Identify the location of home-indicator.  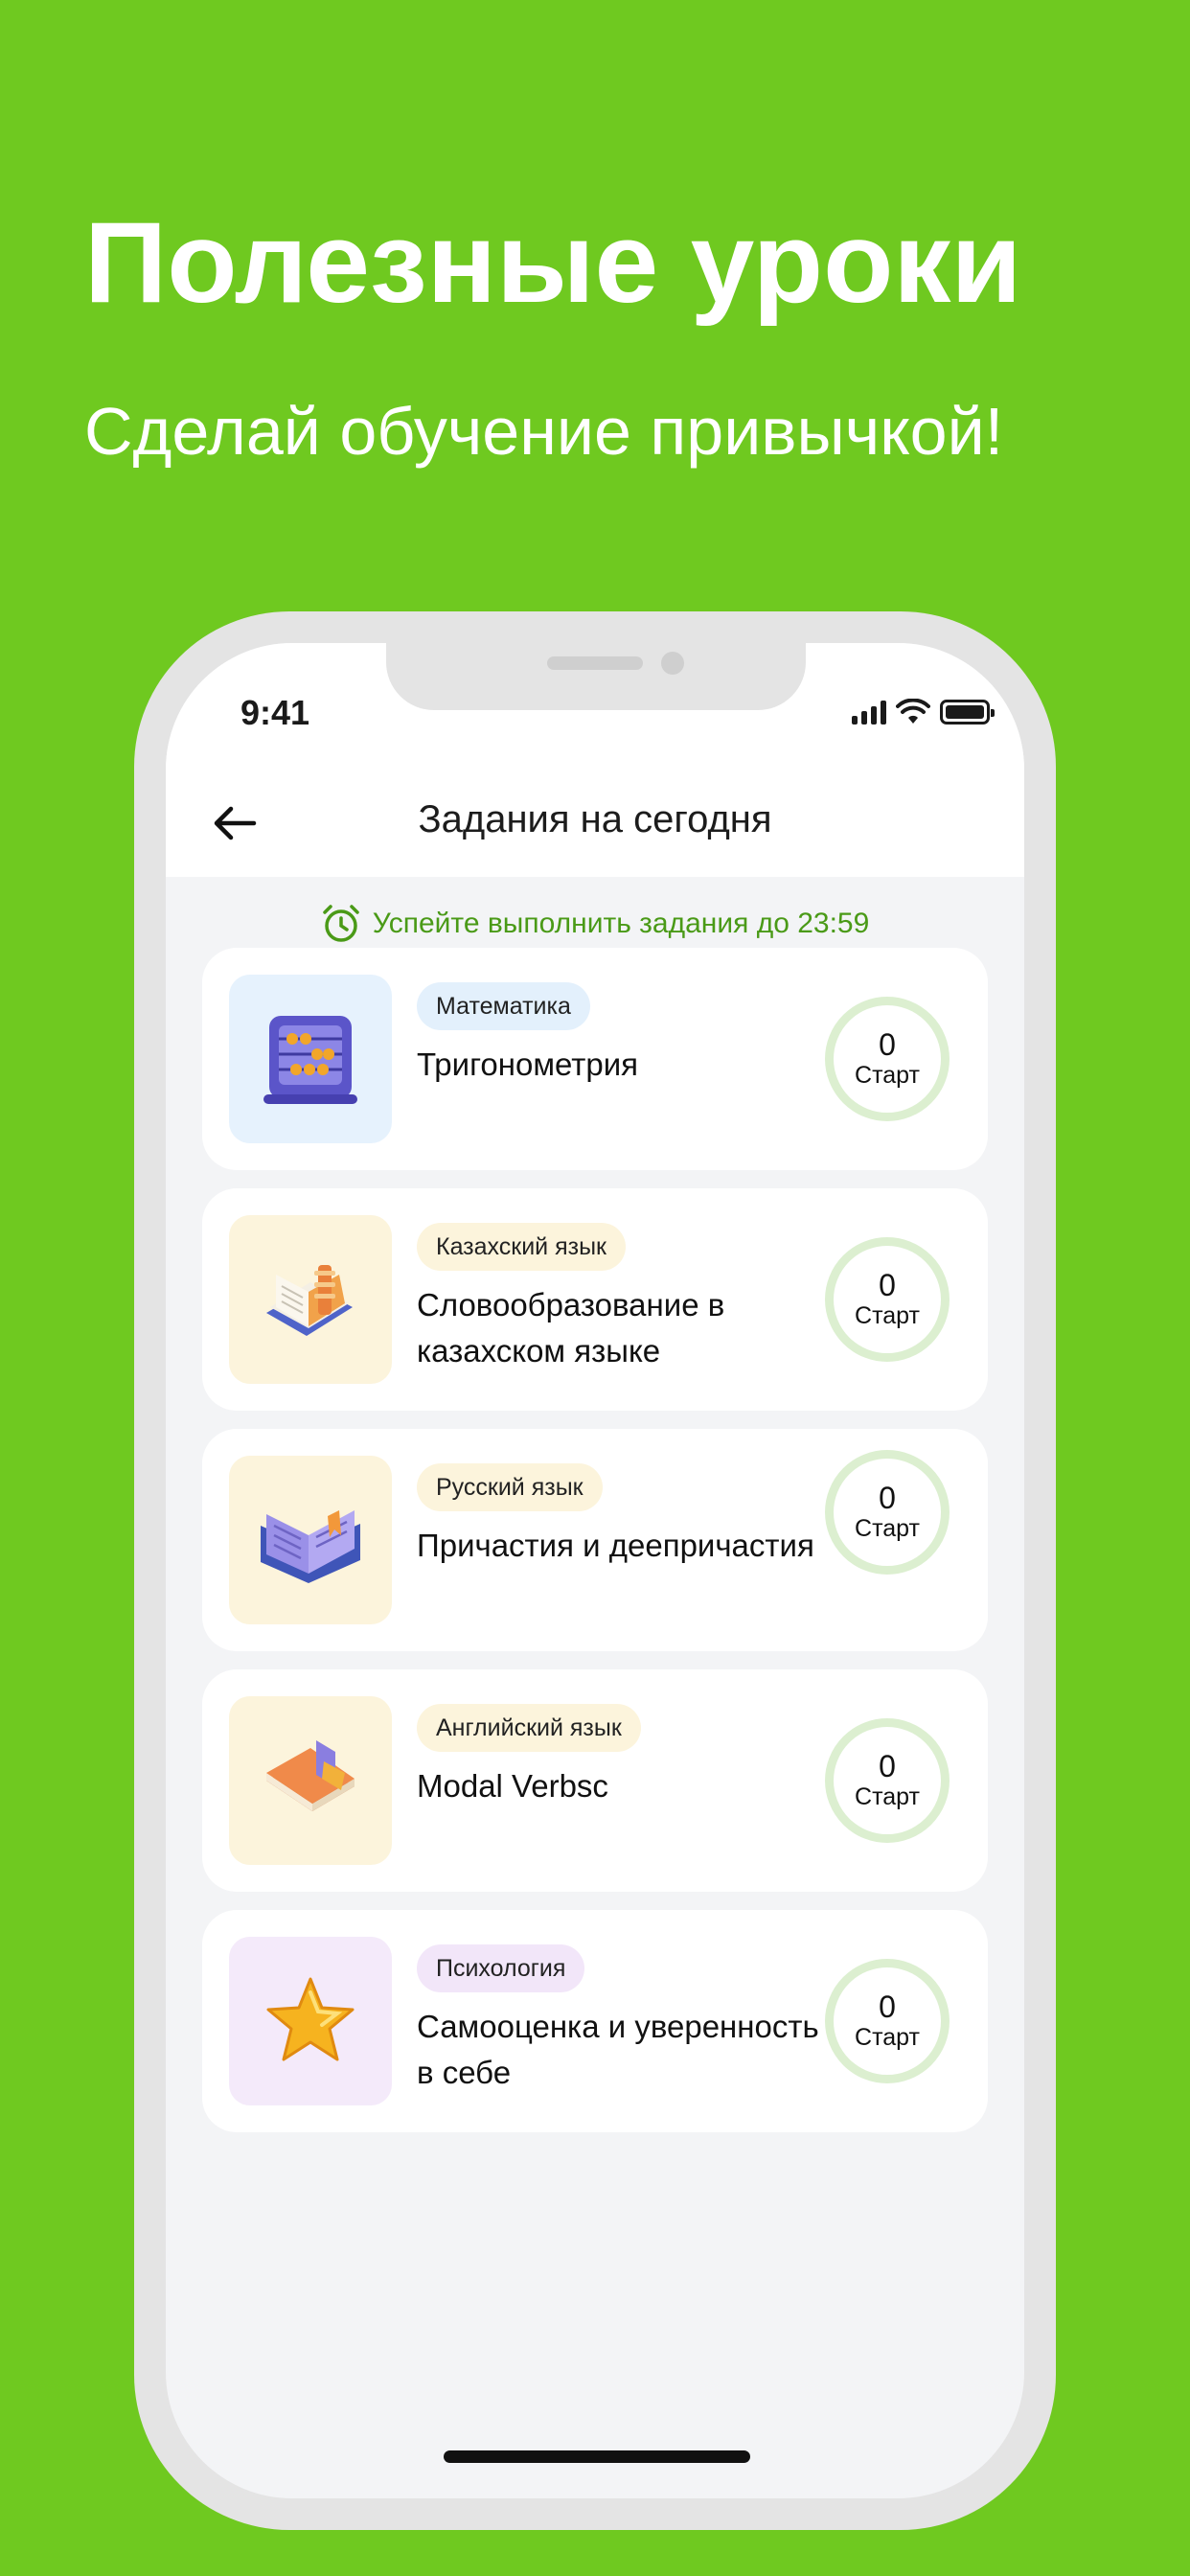
(597, 2456).